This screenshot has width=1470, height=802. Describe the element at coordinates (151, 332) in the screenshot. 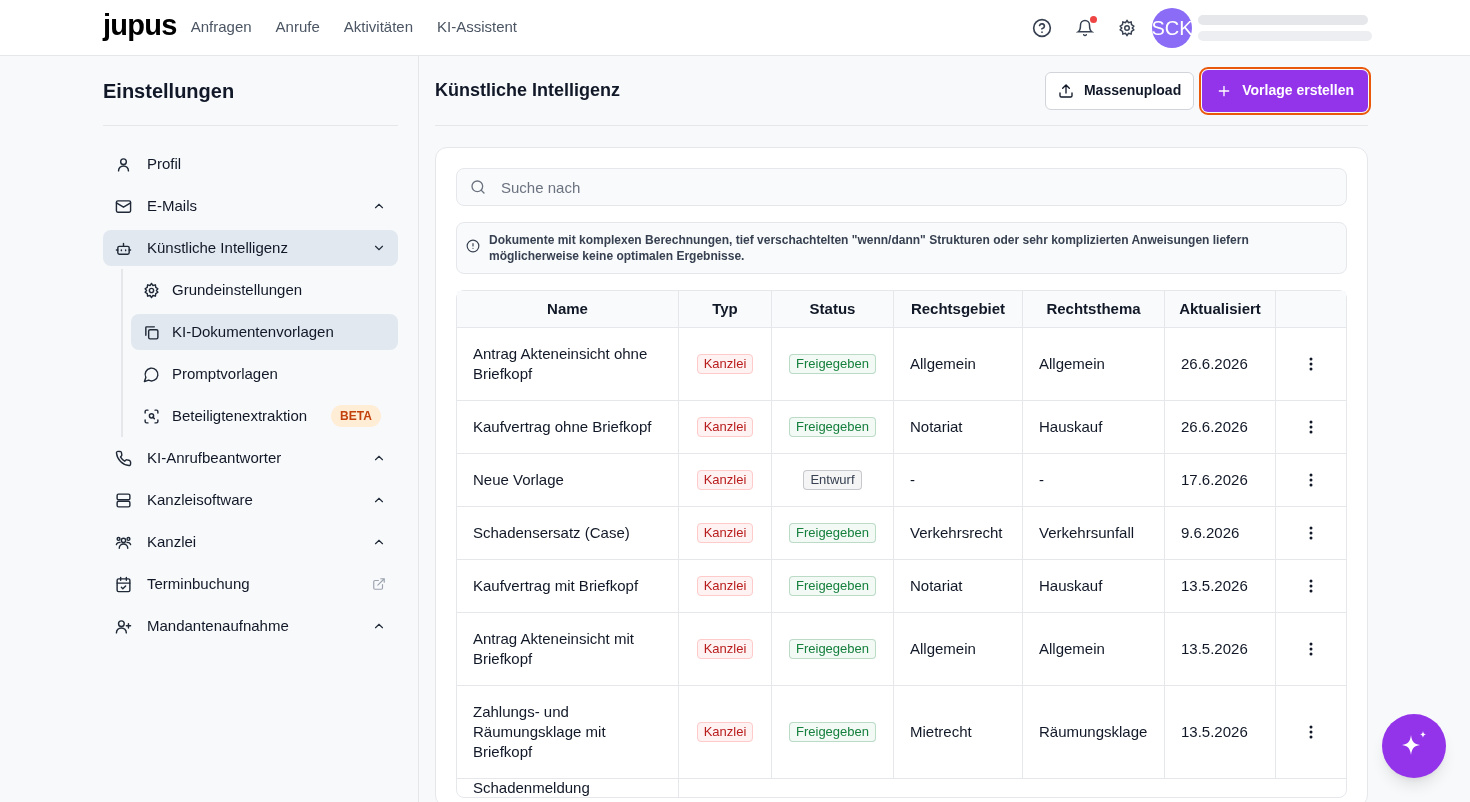

I see `copy-icon` at that location.